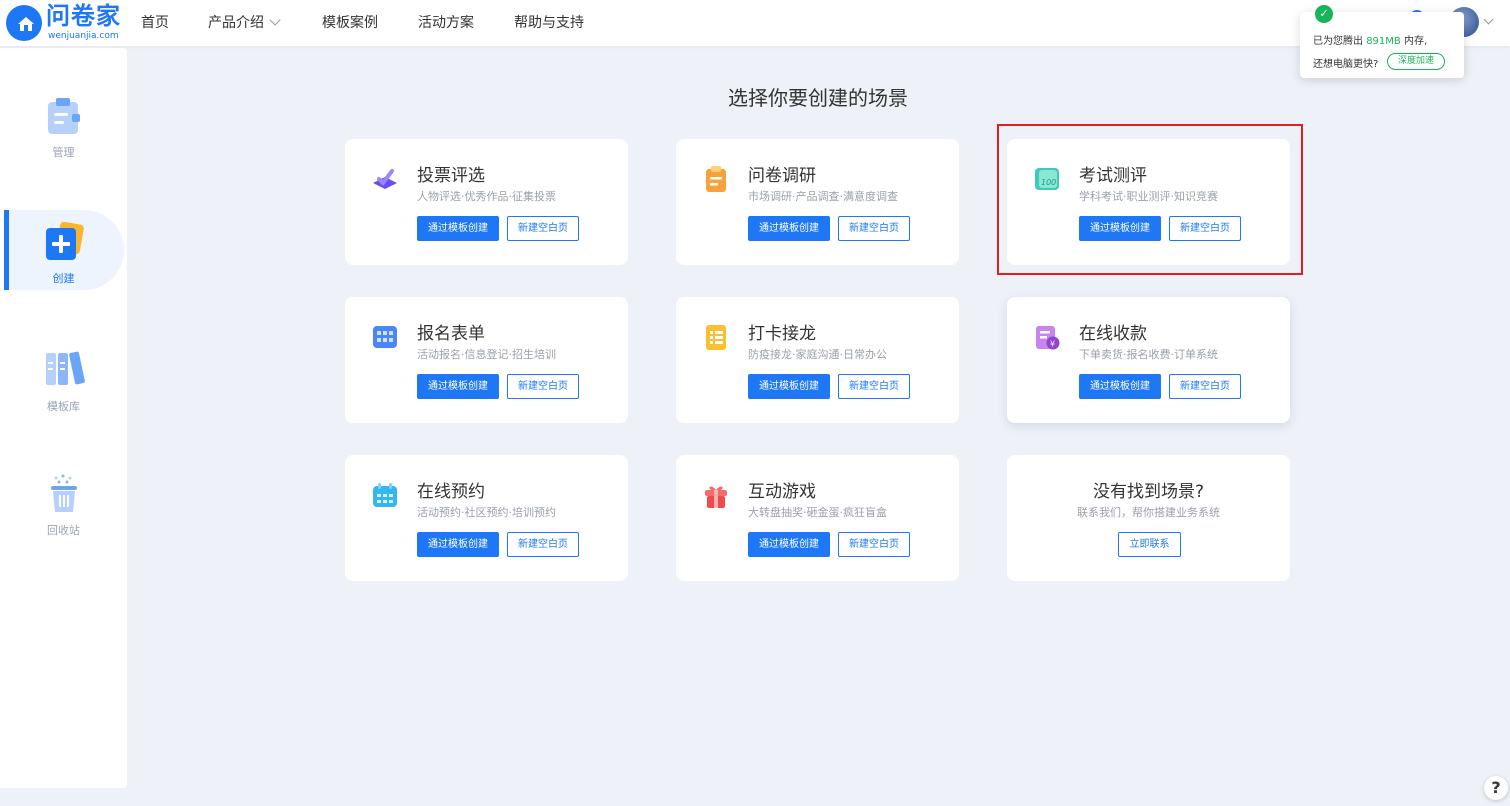 Image resolution: width=1510 pixels, height=806 pixels. I want to click on house-icon, so click(26, 24).